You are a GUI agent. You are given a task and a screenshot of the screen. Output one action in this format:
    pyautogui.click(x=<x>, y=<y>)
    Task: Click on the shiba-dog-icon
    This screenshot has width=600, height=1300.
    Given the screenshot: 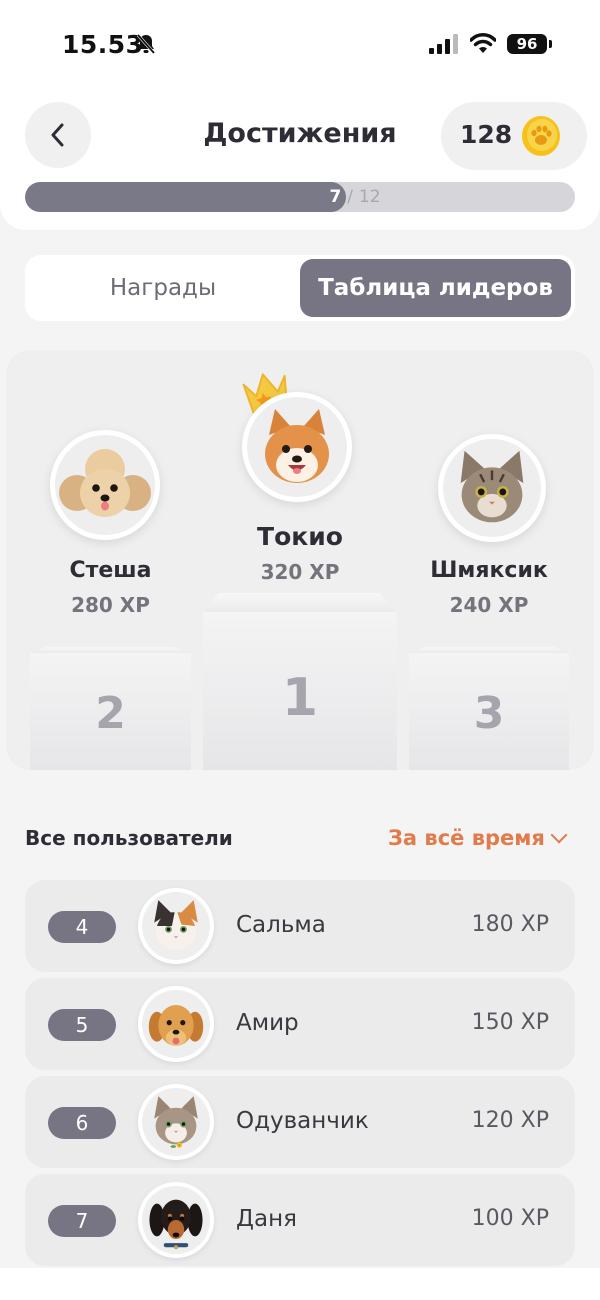 What is the action you would take?
    pyautogui.click(x=297, y=447)
    